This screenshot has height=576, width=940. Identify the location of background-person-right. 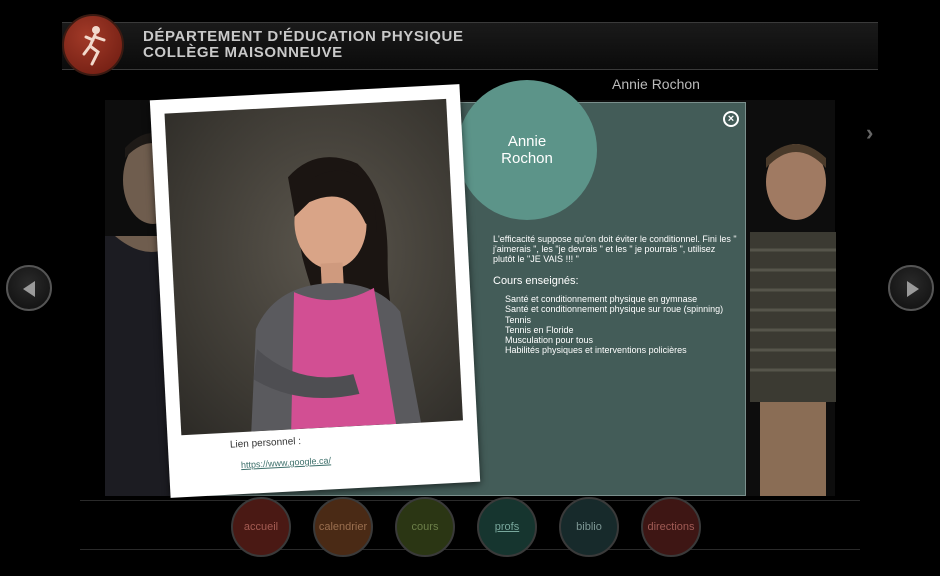
(793, 318).